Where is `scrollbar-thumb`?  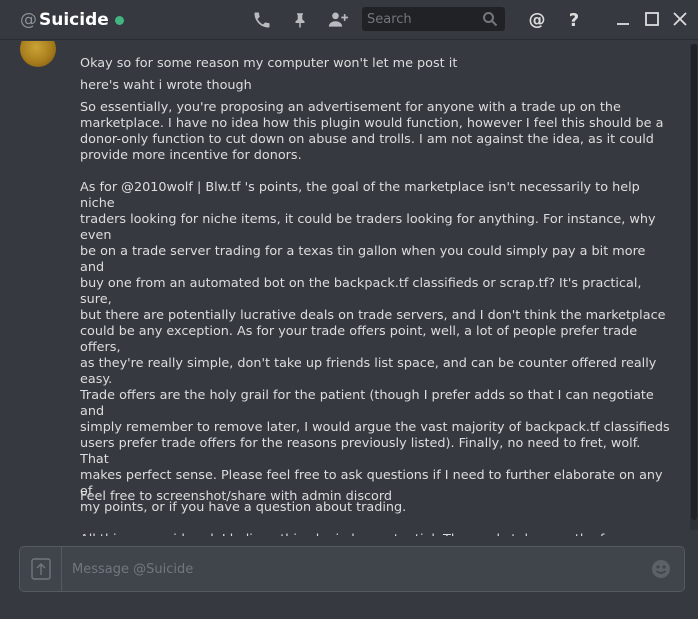 scrollbar-thumb is located at coordinates (694, 282).